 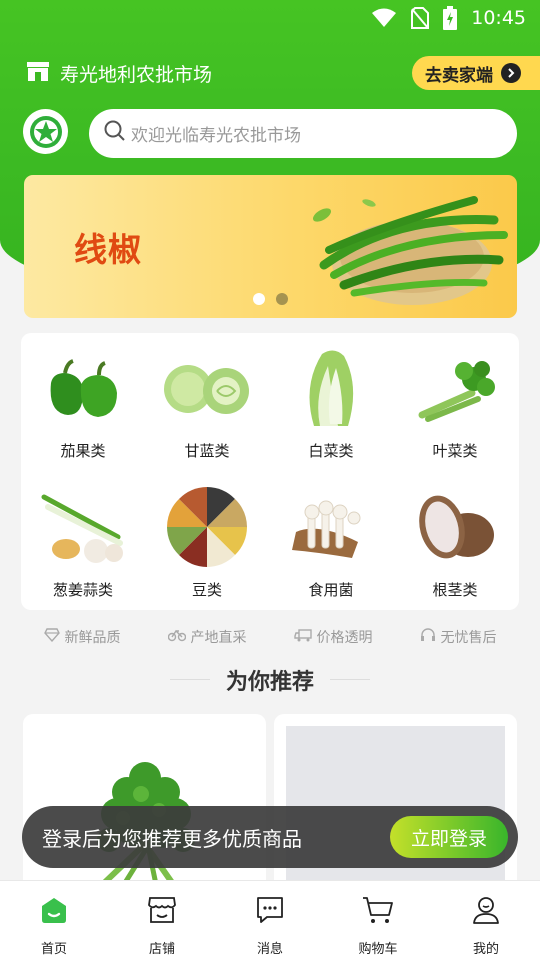 I want to click on tab-label: 首页, so click(x=53, y=949).